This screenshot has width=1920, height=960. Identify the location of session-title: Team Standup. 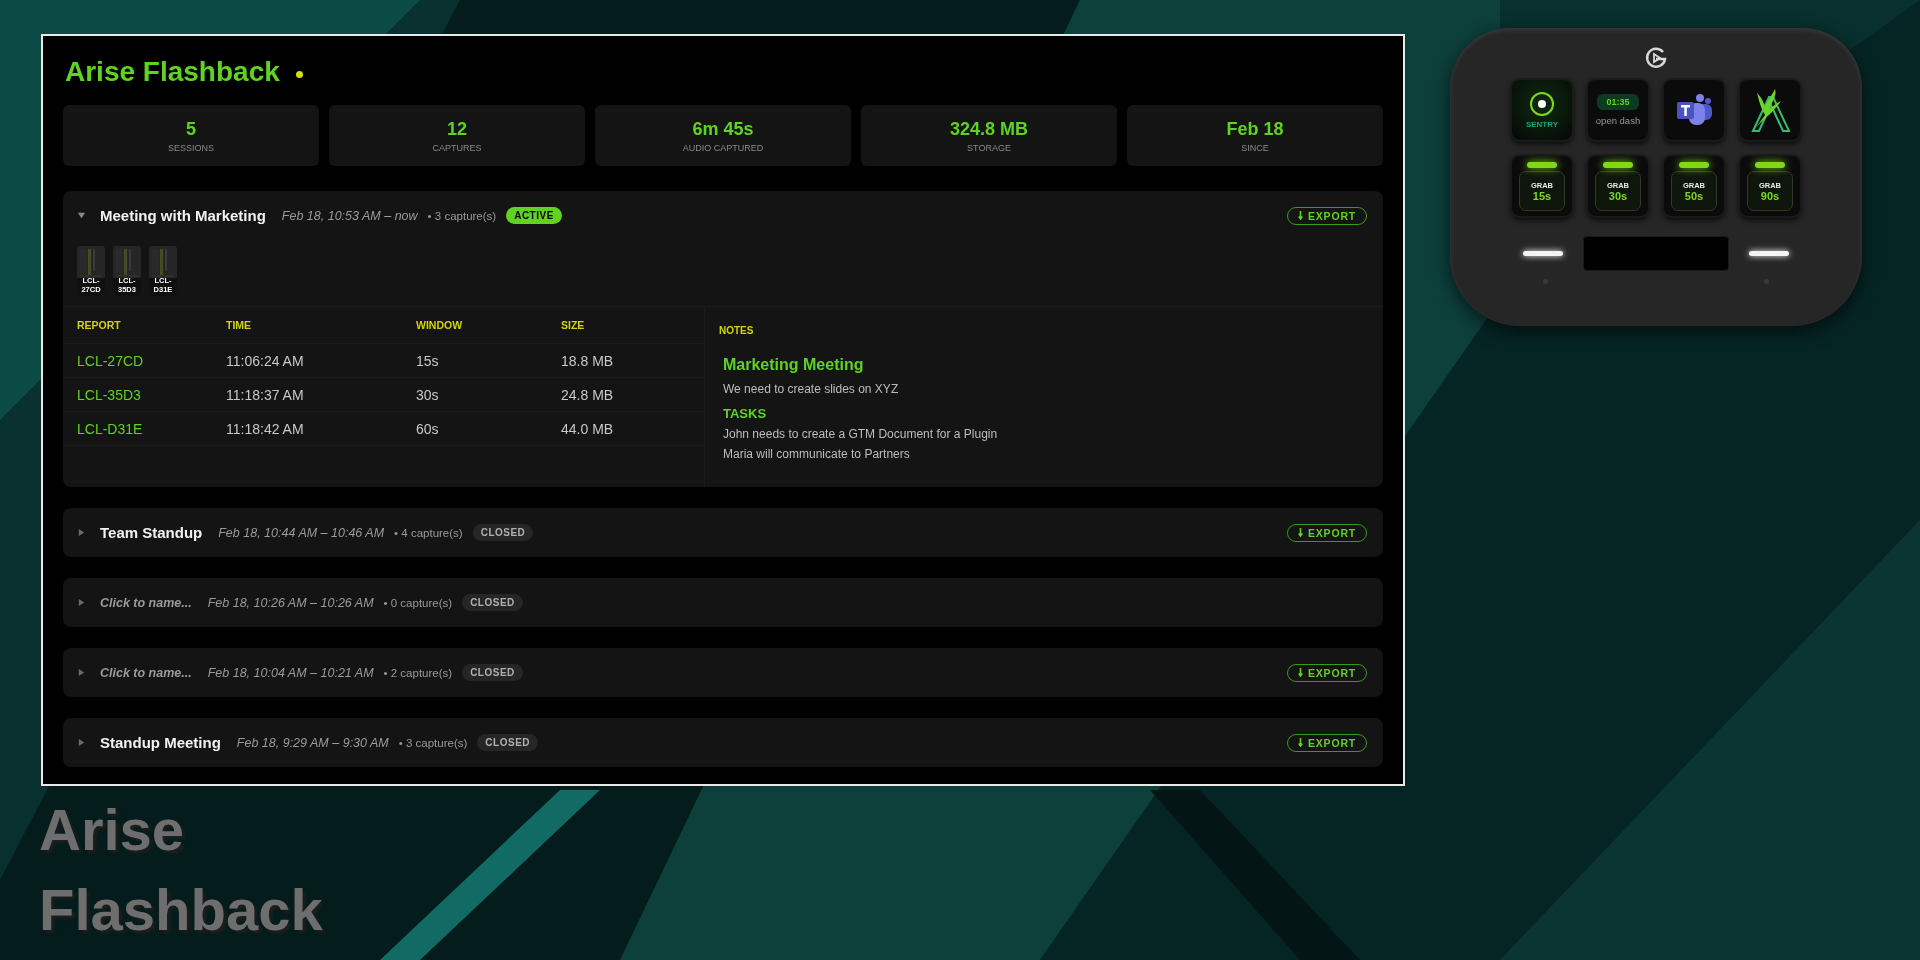
(151, 532).